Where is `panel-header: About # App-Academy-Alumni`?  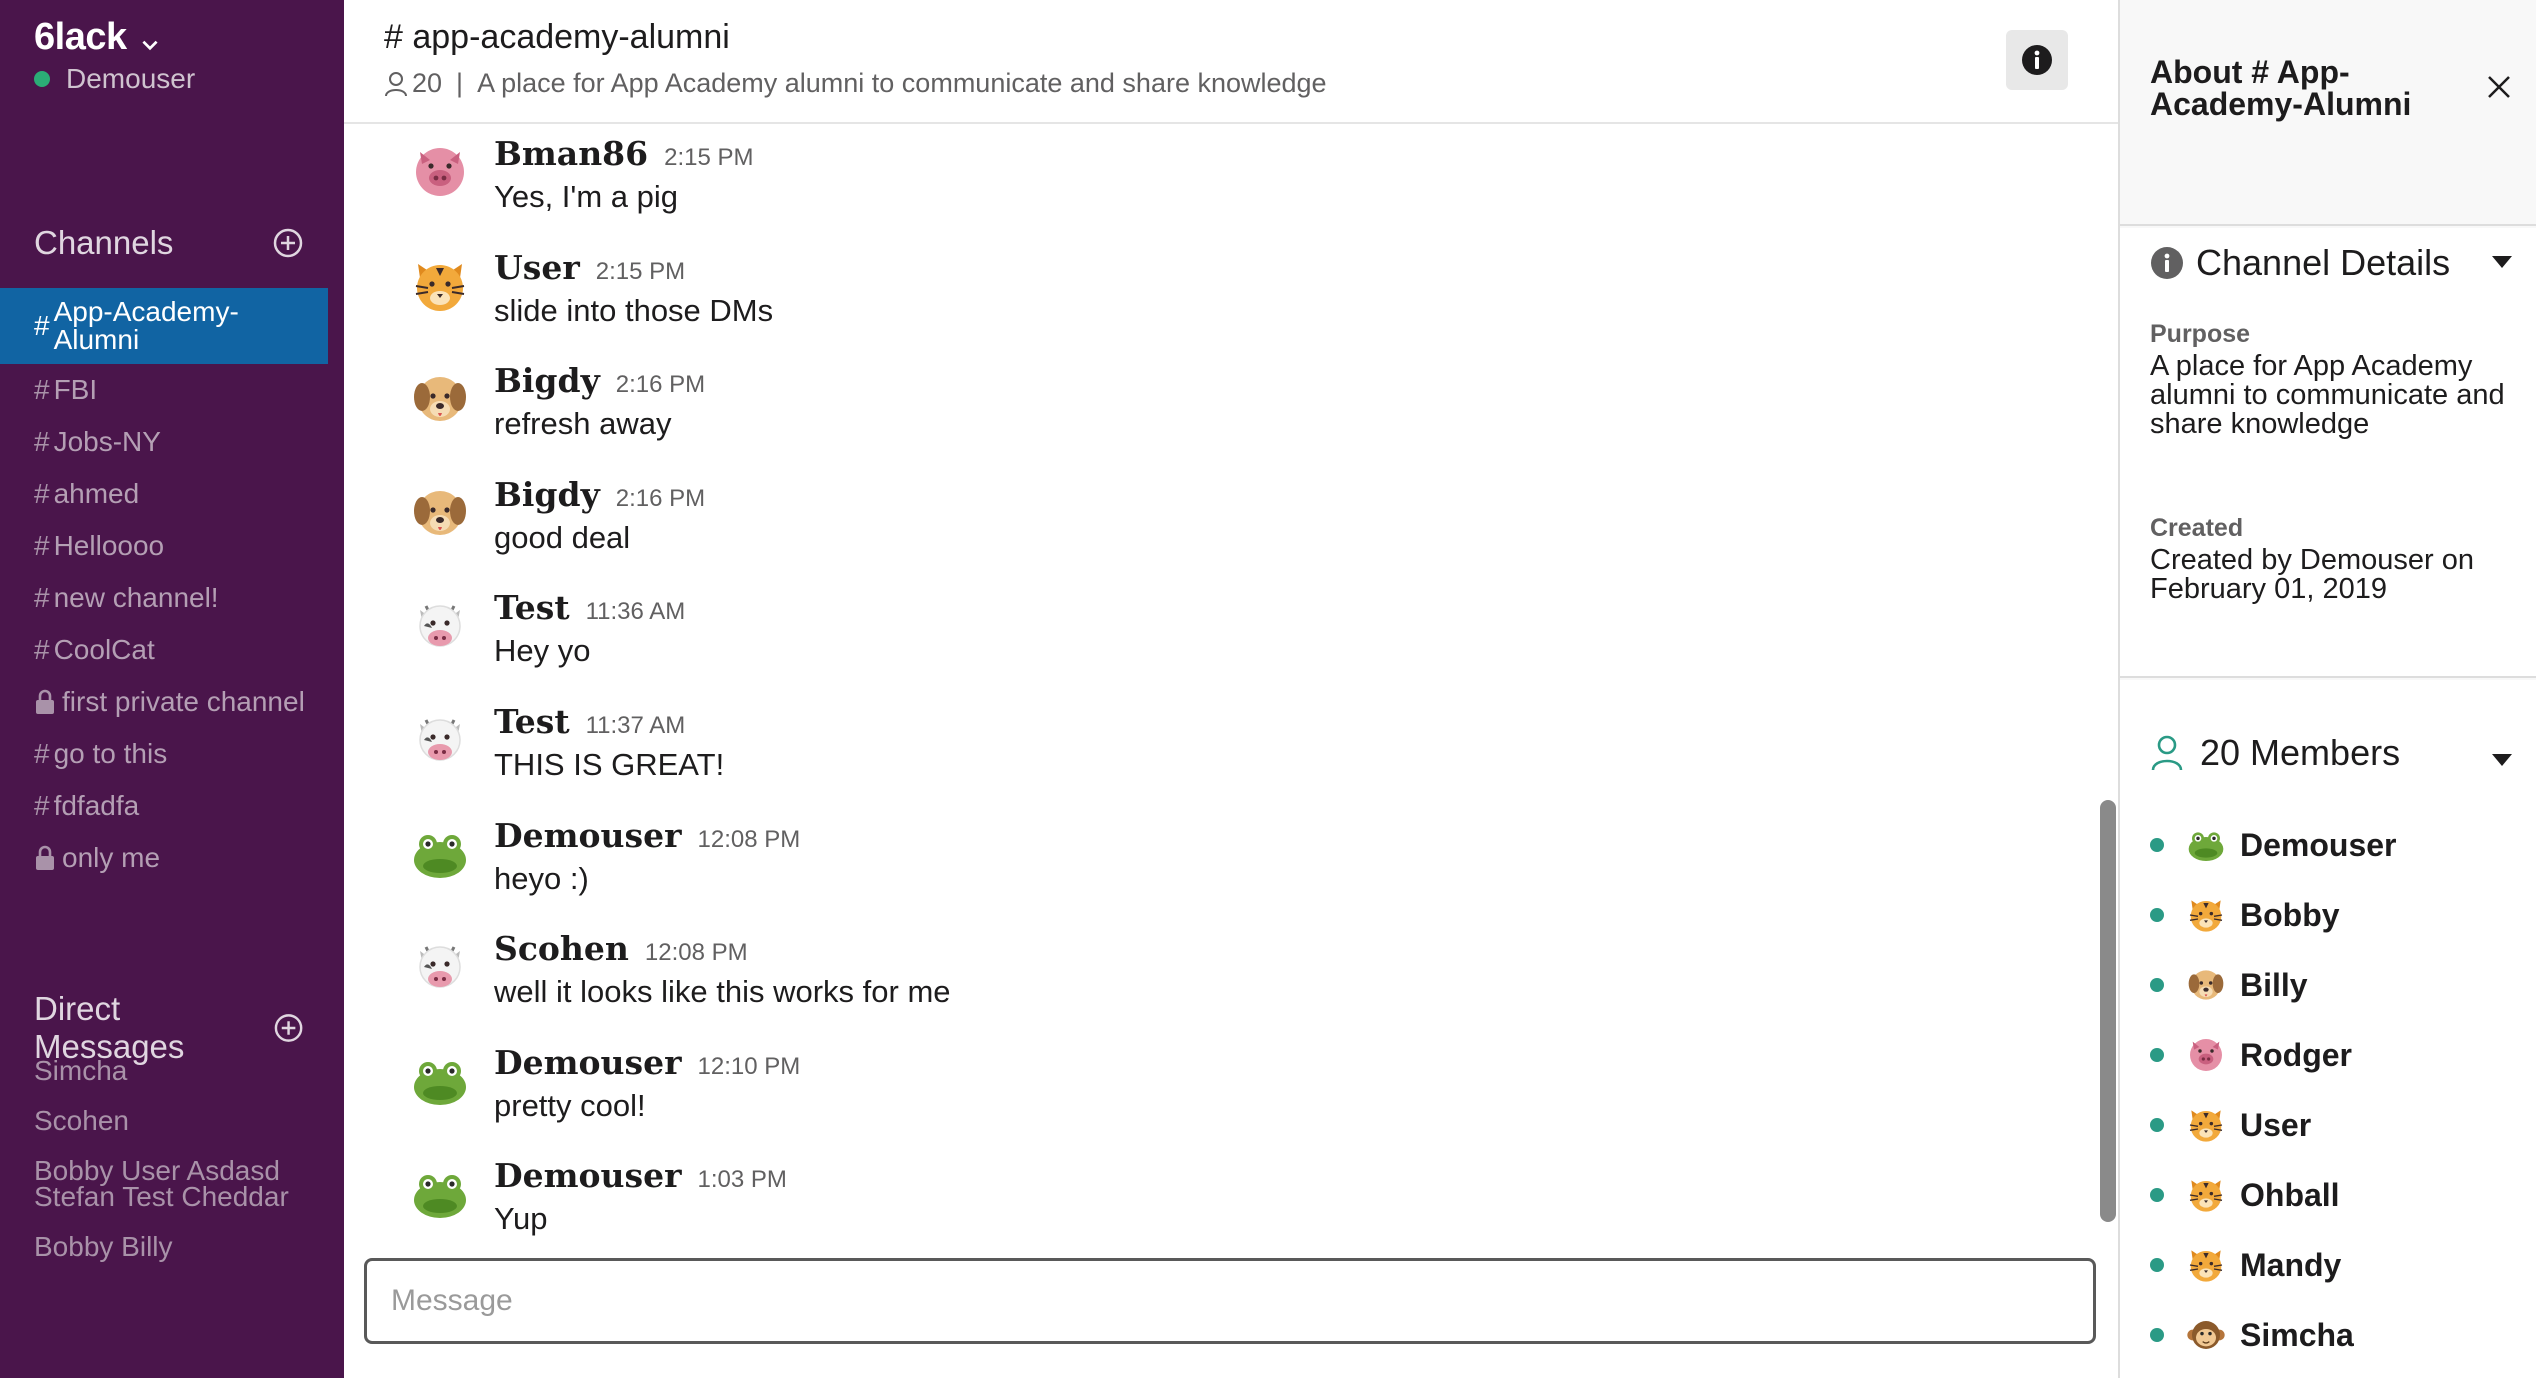
panel-header: About # App-Academy-Alumni is located at coordinates (2328, 113).